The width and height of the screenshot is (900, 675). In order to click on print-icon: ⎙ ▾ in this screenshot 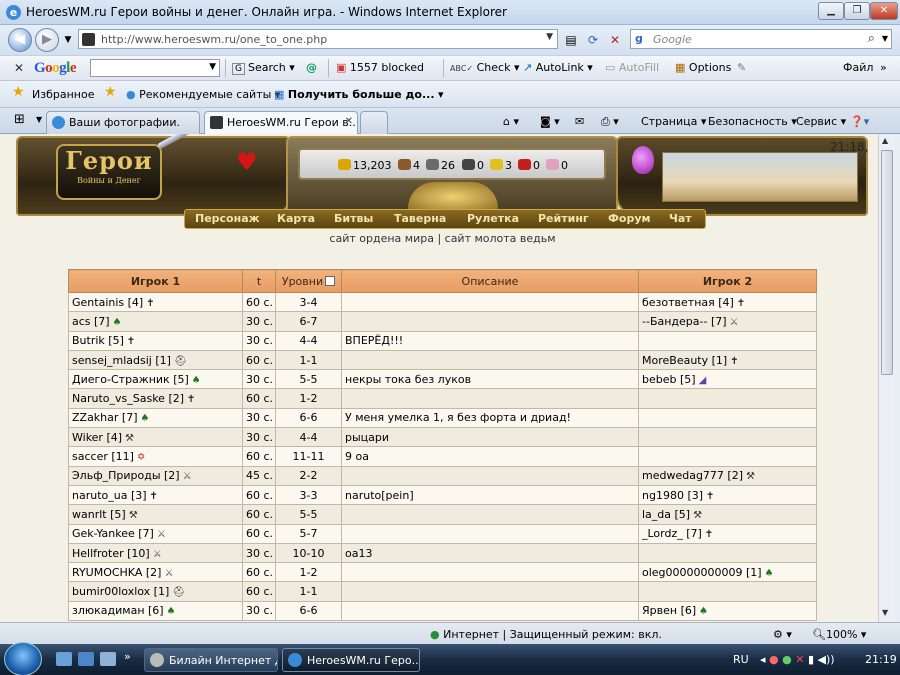, I will do `click(610, 122)`.